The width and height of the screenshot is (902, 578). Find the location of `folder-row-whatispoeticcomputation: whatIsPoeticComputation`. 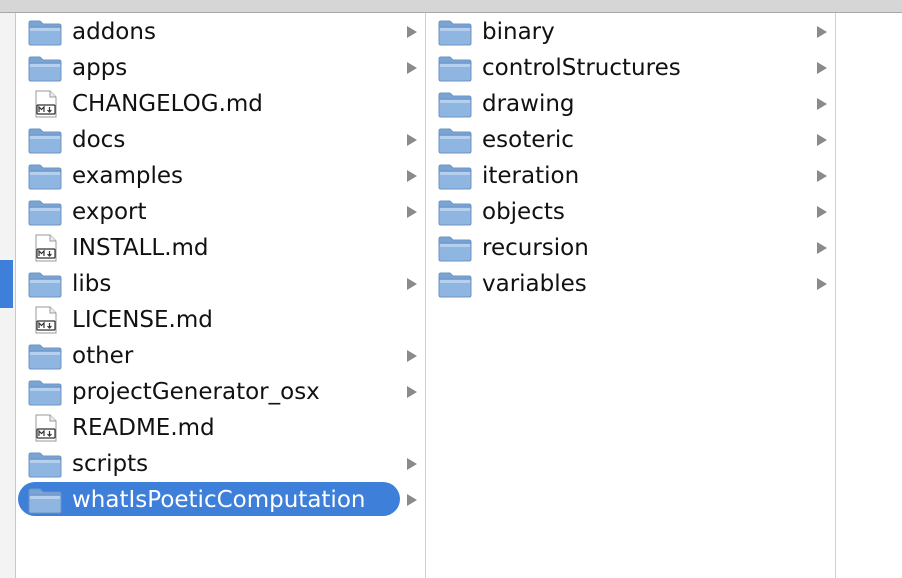

folder-row-whatispoeticcomputation: whatIsPoeticComputation is located at coordinates (220, 500).